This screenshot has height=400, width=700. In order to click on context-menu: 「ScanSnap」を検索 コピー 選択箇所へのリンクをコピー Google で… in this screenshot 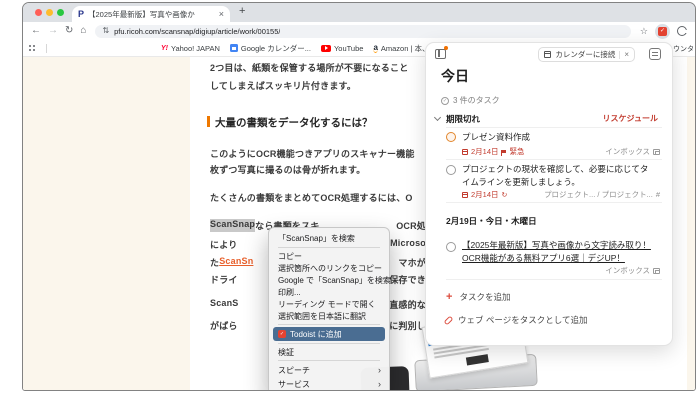, I will do `click(329, 308)`.